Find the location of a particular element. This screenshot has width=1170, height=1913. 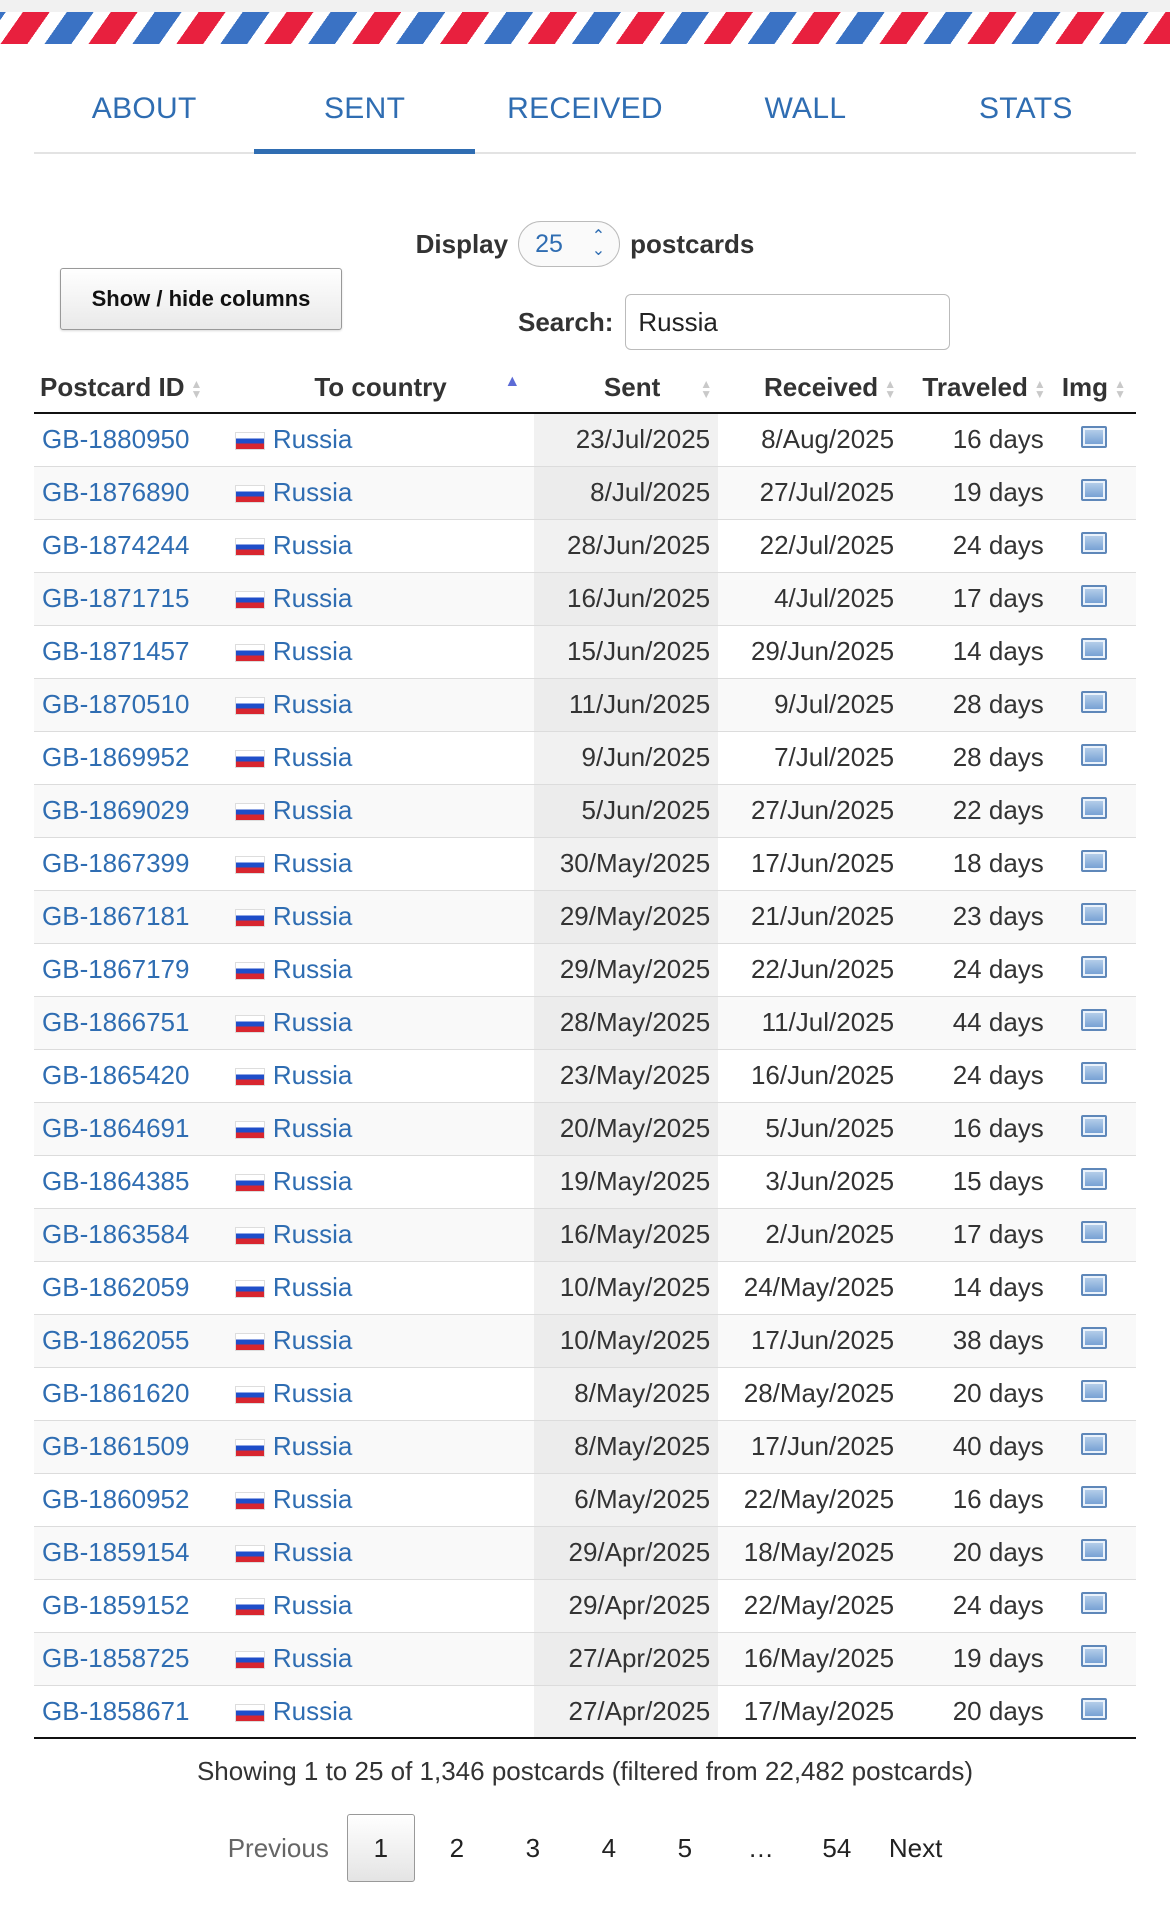

postcard-id-link: GB-1859154 is located at coordinates (115, 1552).